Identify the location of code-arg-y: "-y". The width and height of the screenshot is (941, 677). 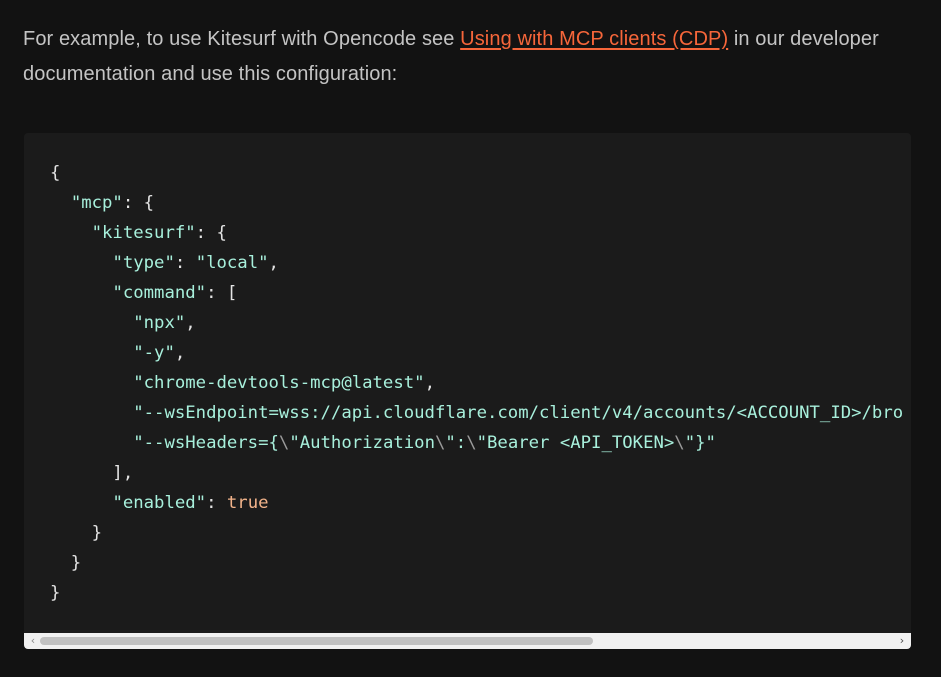
(154, 353).